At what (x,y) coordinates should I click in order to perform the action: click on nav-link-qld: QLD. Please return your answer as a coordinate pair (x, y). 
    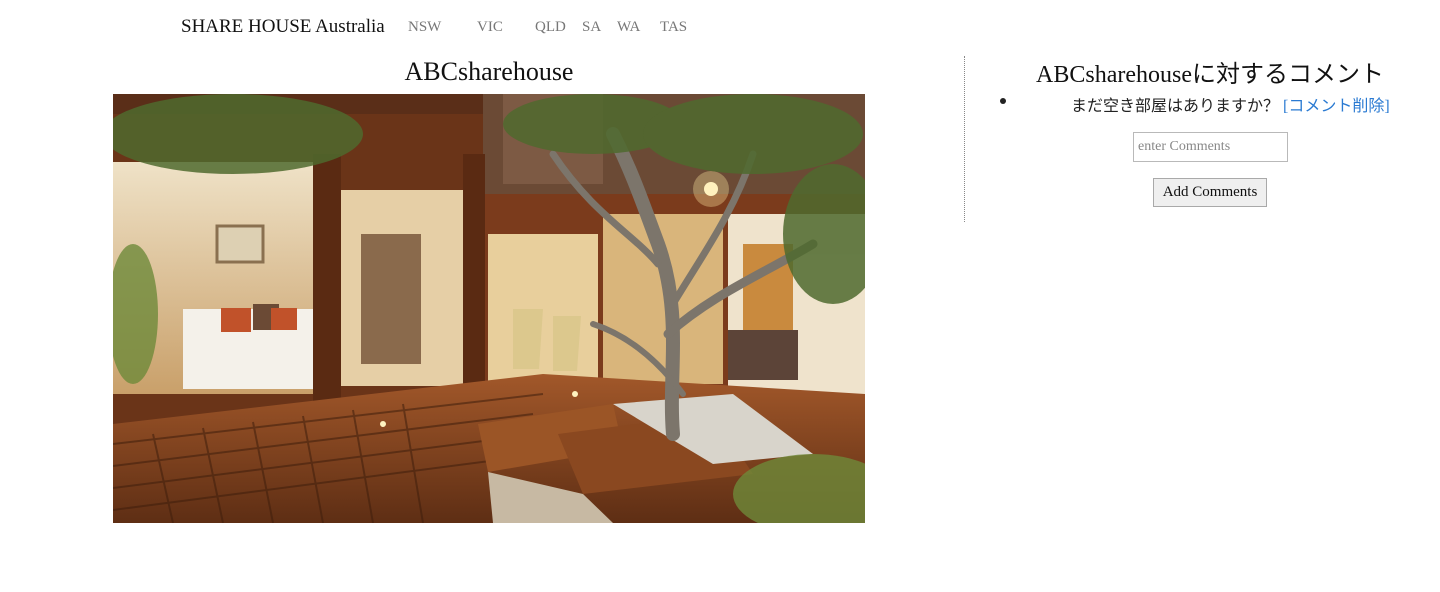
    Looking at the image, I should click on (550, 27).